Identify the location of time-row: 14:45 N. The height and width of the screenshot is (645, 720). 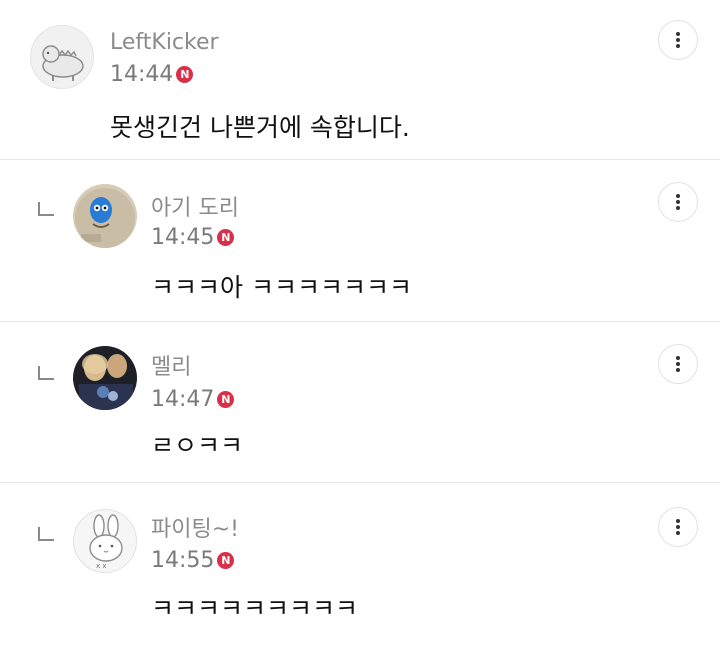
(193, 237).